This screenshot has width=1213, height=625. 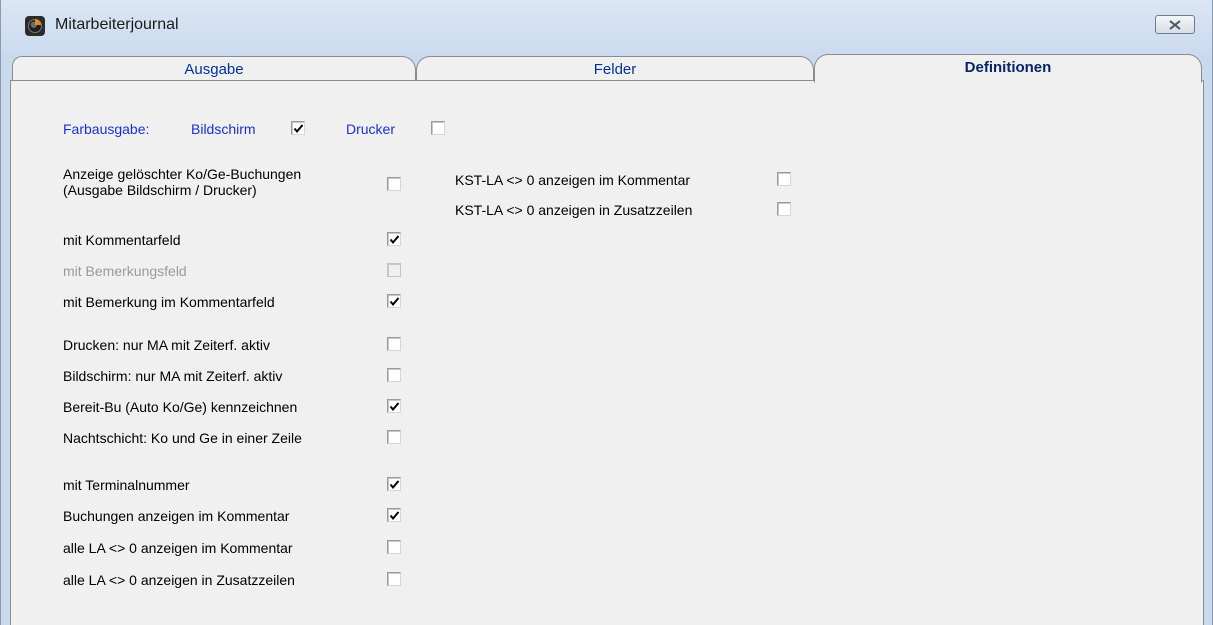 What do you see at coordinates (160, 190) in the screenshot?
I see `option-label: (Ausgabe Bildschirm / Drucker)` at bounding box center [160, 190].